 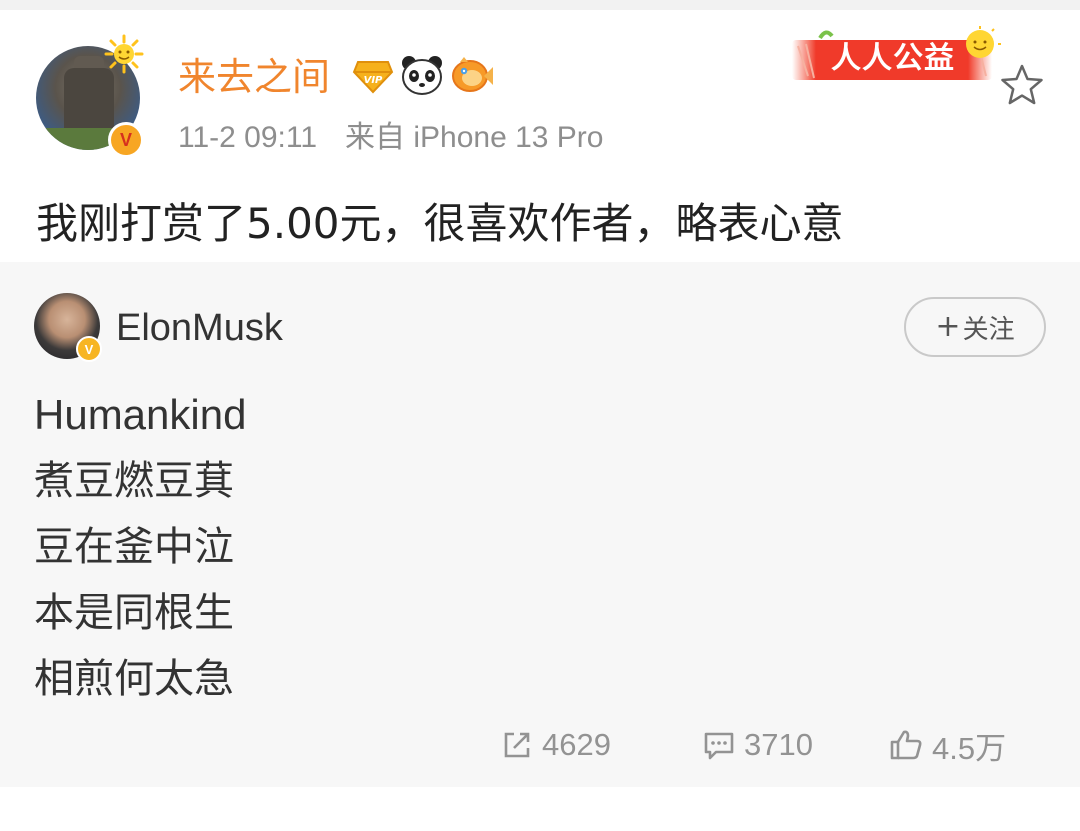 I want to click on plus-icon: +, so click(x=948, y=326).